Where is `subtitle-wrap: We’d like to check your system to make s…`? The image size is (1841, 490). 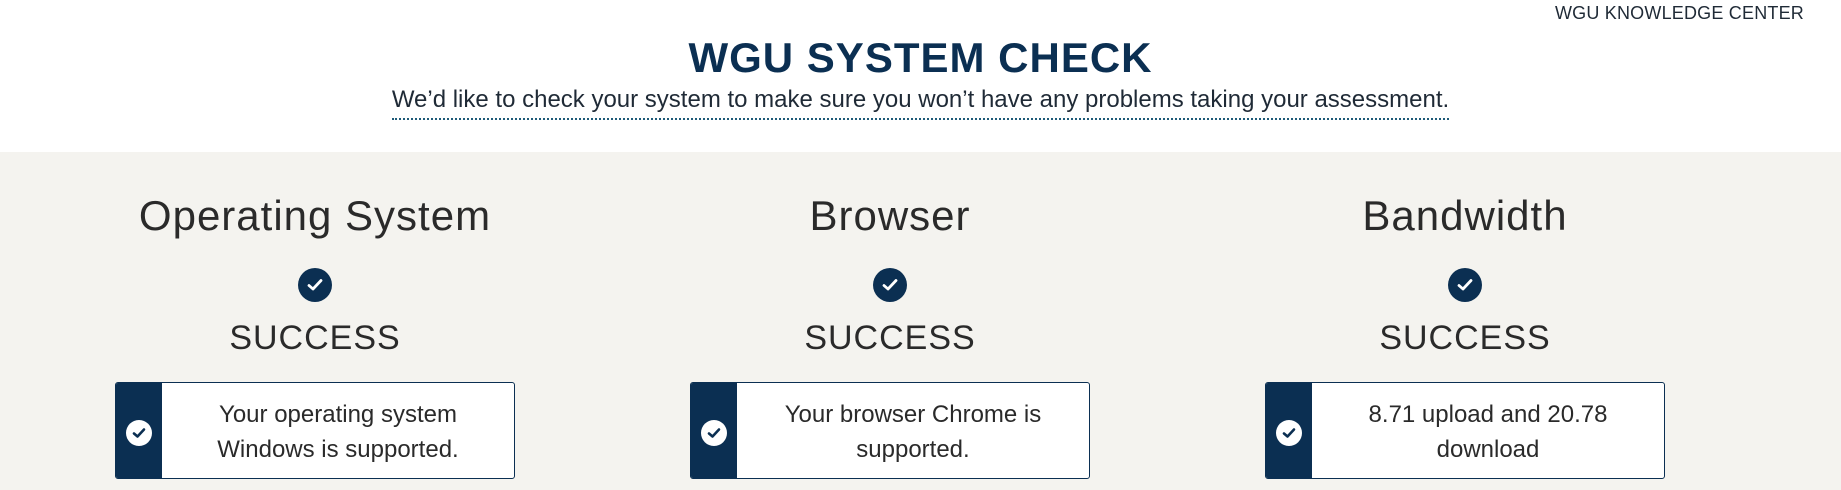 subtitle-wrap: We’d like to check your system to make s… is located at coordinates (920, 103).